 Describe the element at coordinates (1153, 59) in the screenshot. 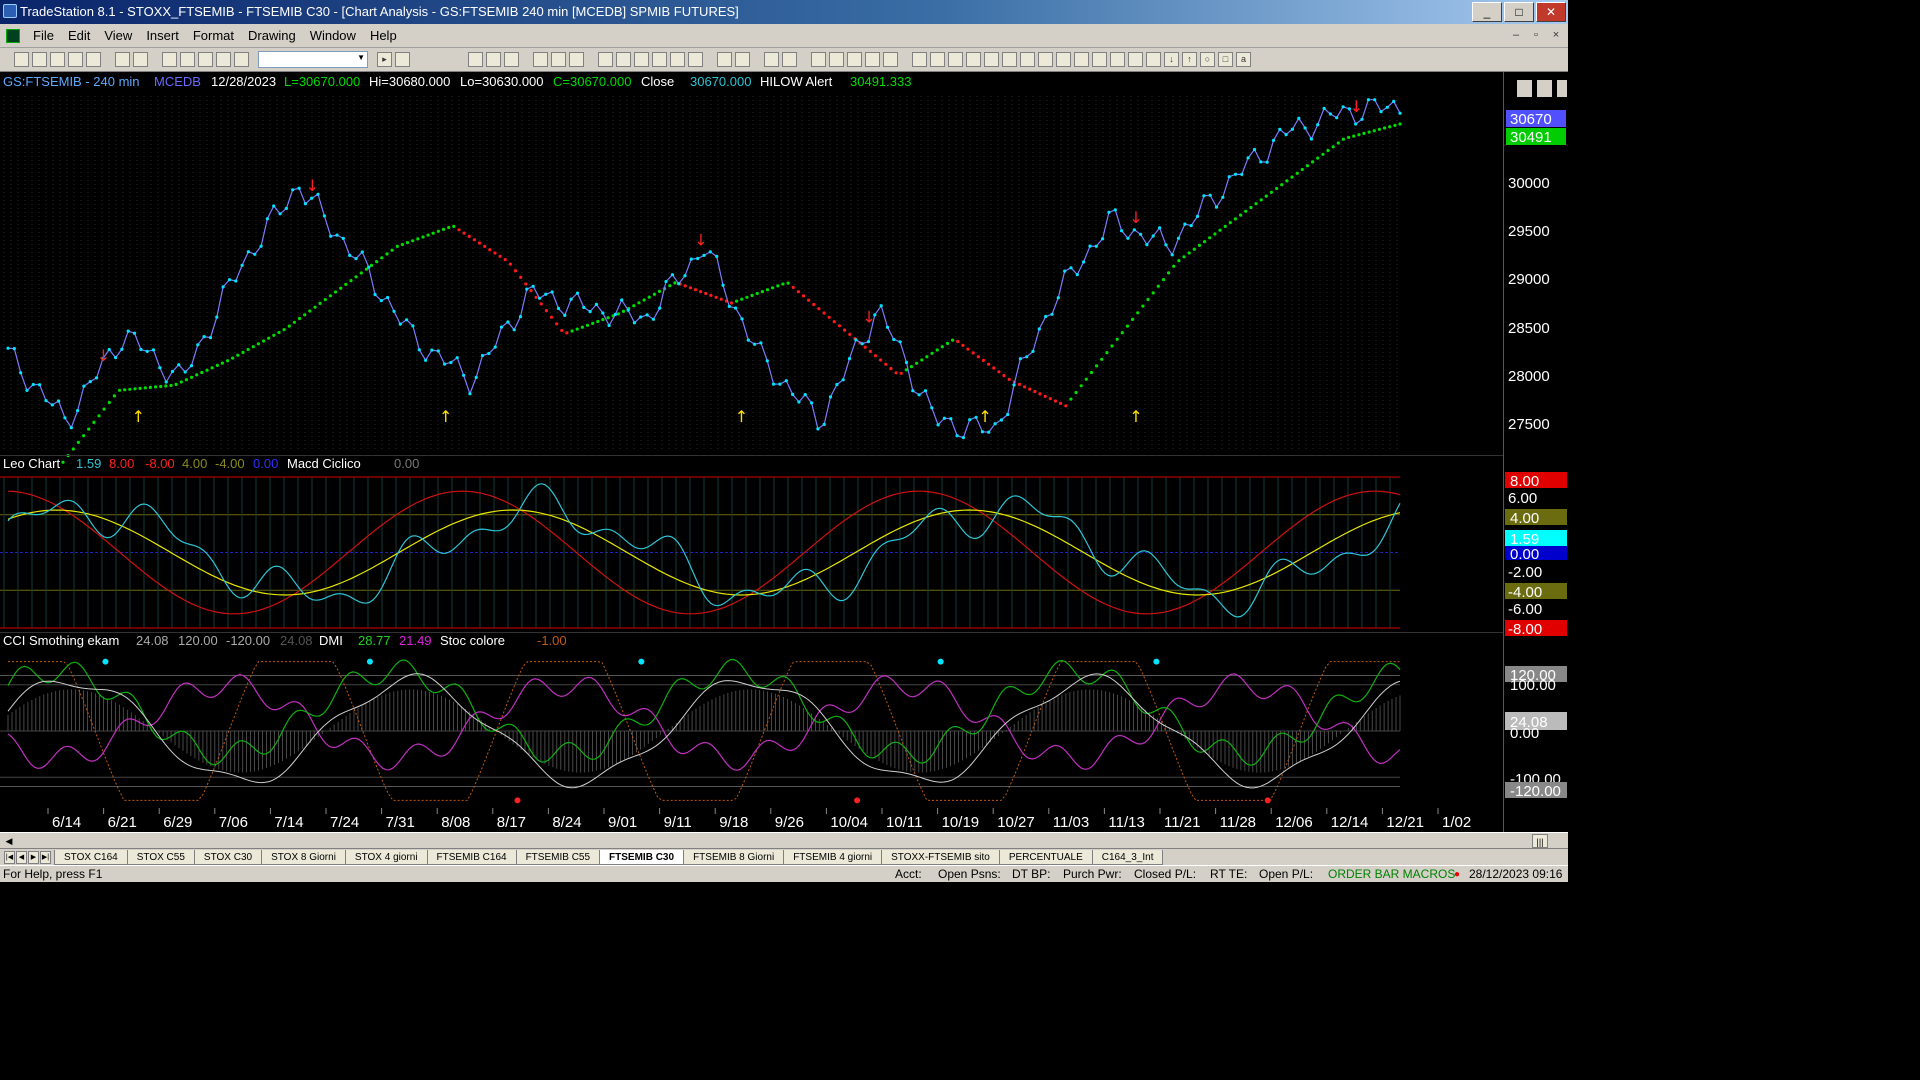

I see `curve-icon` at that location.